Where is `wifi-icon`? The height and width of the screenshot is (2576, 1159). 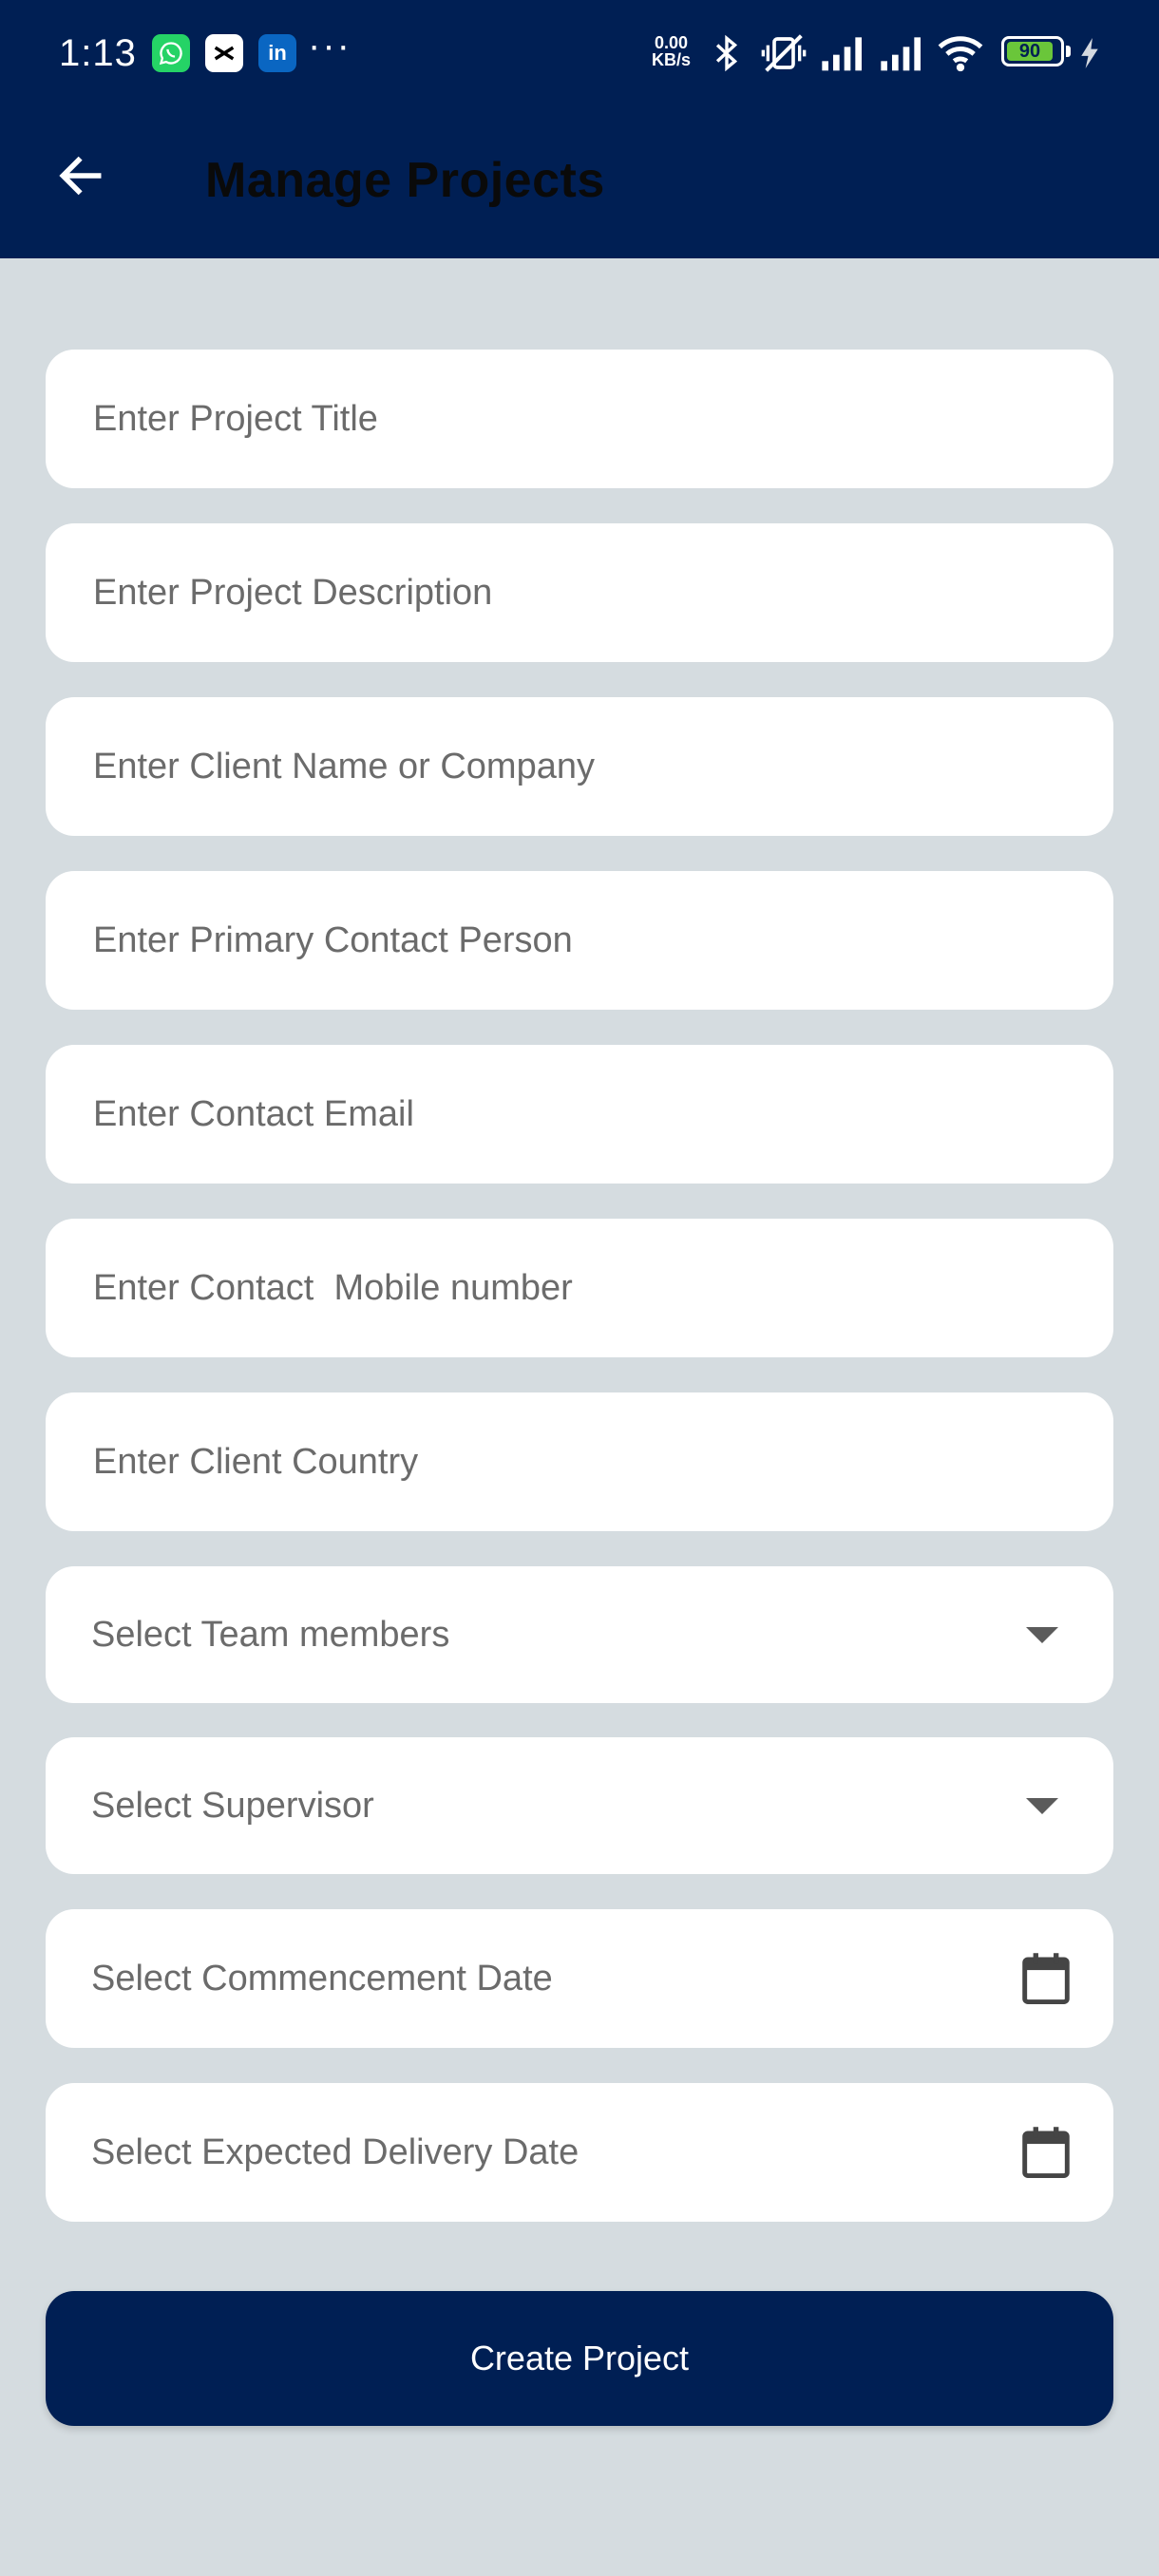
wifi-icon is located at coordinates (960, 54).